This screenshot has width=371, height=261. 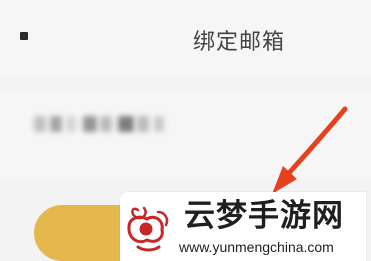 What do you see at coordinates (239, 42) in the screenshot?
I see `page-title: 绑定邮箱` at bounding box center [239, 42].